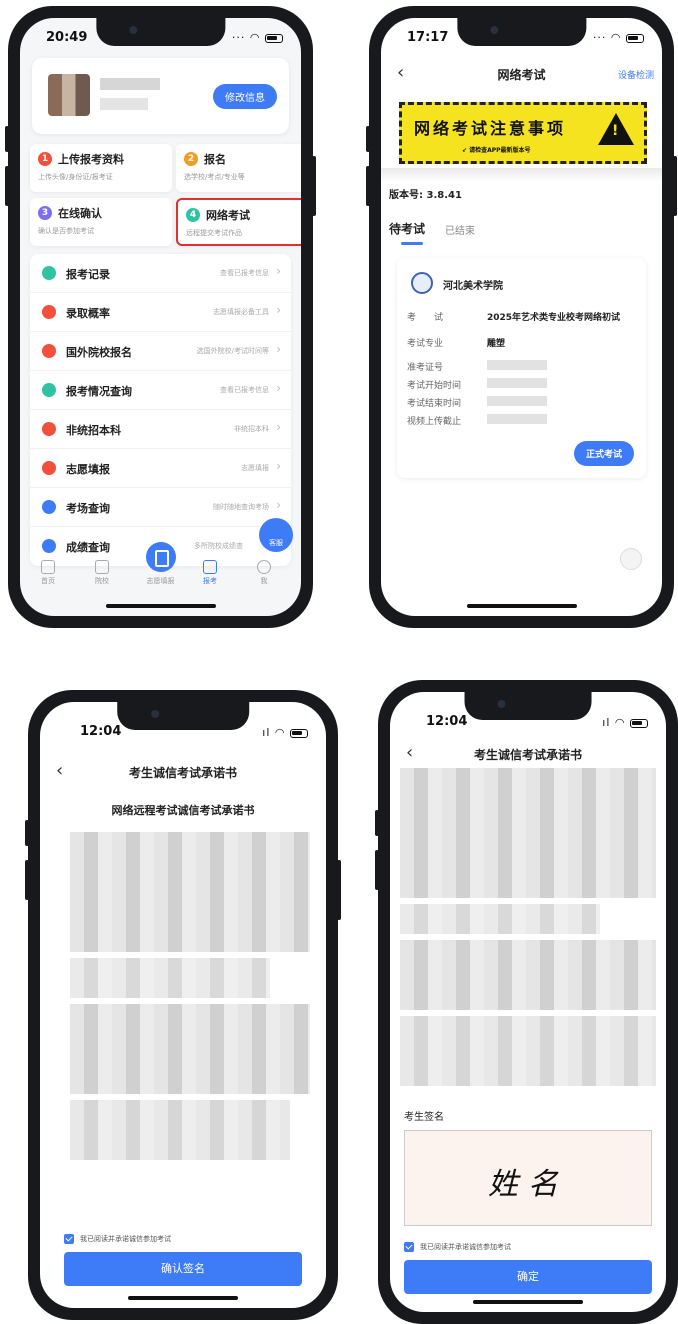 This screenshot has height=1324, width=678. What do you see at coordinates (160, 351) in the screenshot?
I see `menu-item-foreign: 国外院校报名 选国外院校/考试时间等 ›` at bounding box center [160, 351].